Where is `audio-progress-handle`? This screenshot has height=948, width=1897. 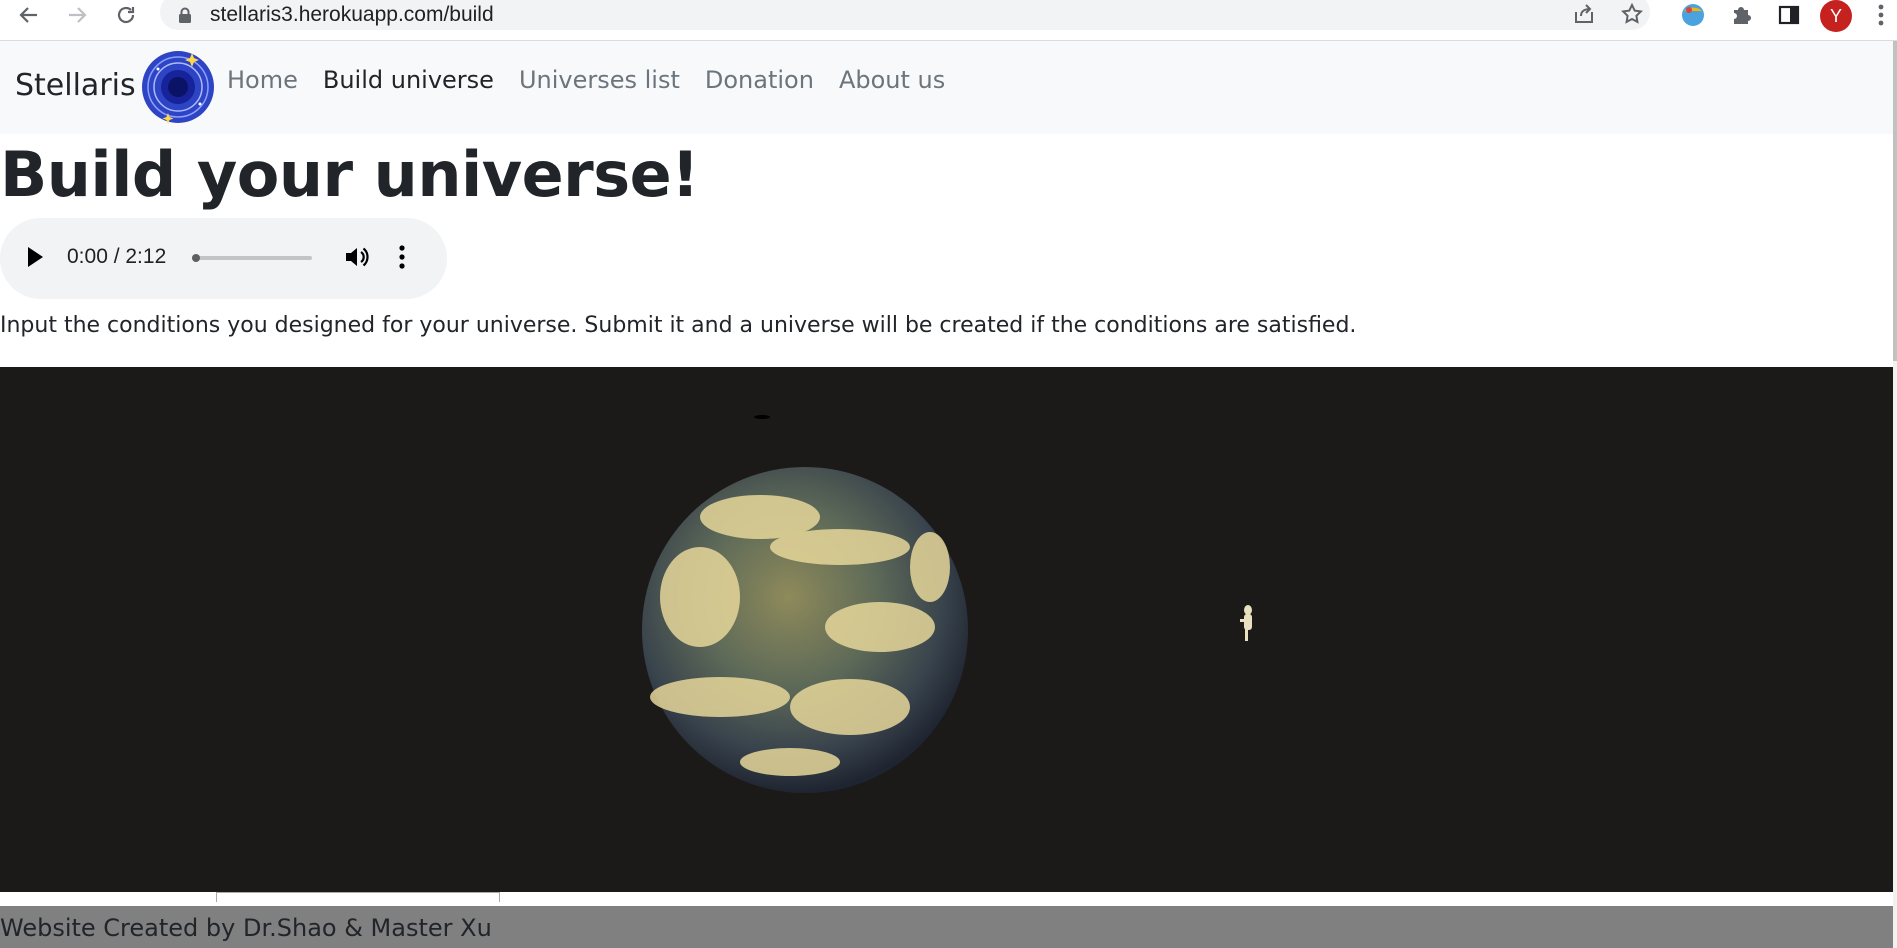 audio-progress-handle is located at coordinates (196, 258).